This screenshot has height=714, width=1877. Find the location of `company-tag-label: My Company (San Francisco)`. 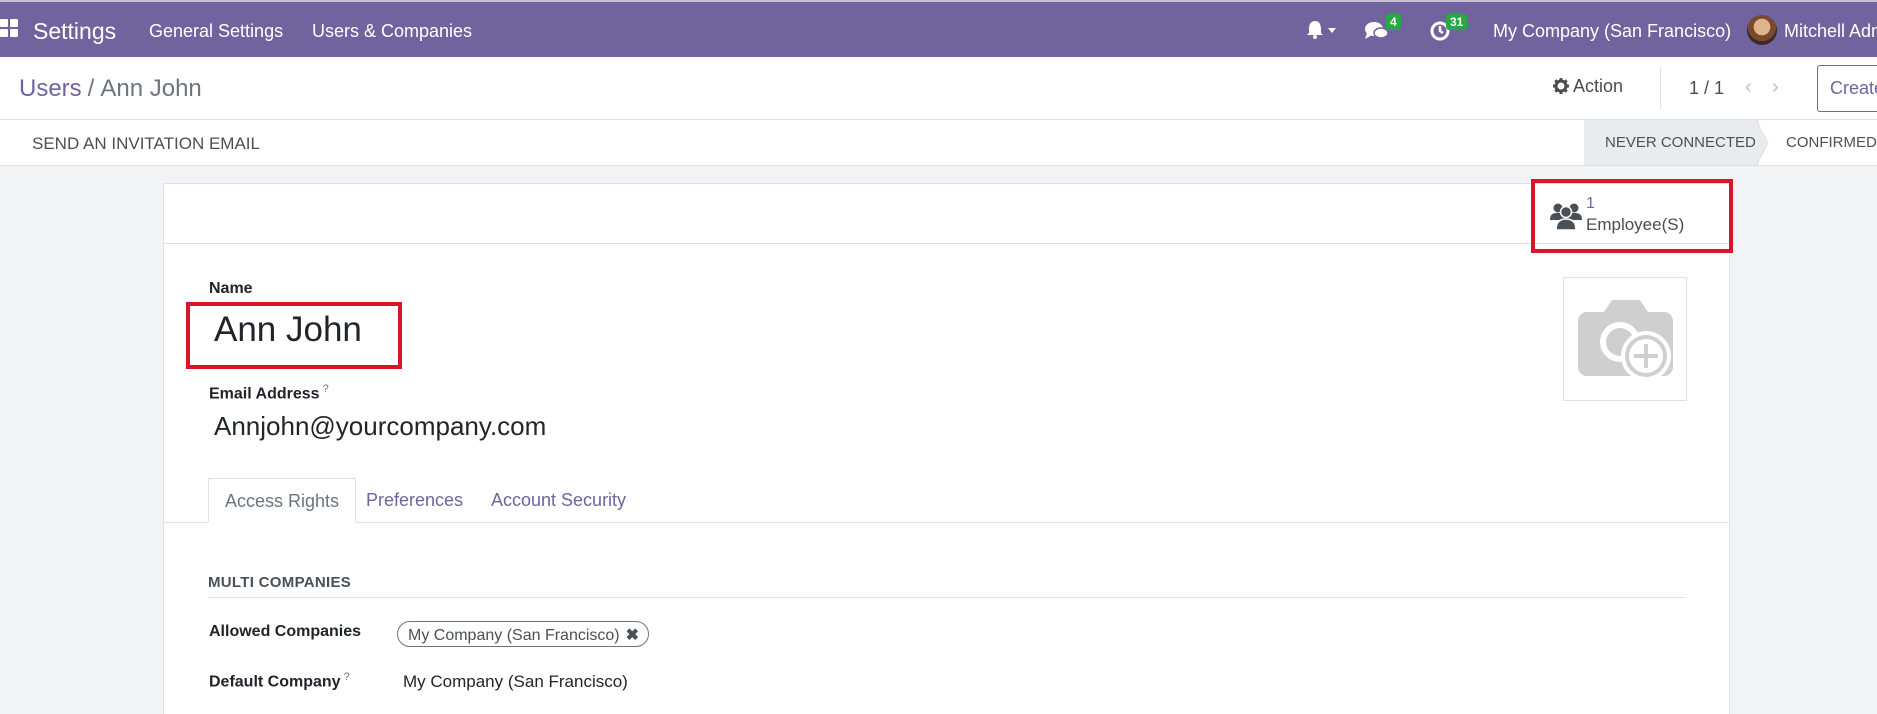

company-tag-label: My Company (San Francisco) is located at coordinates (514, 635).